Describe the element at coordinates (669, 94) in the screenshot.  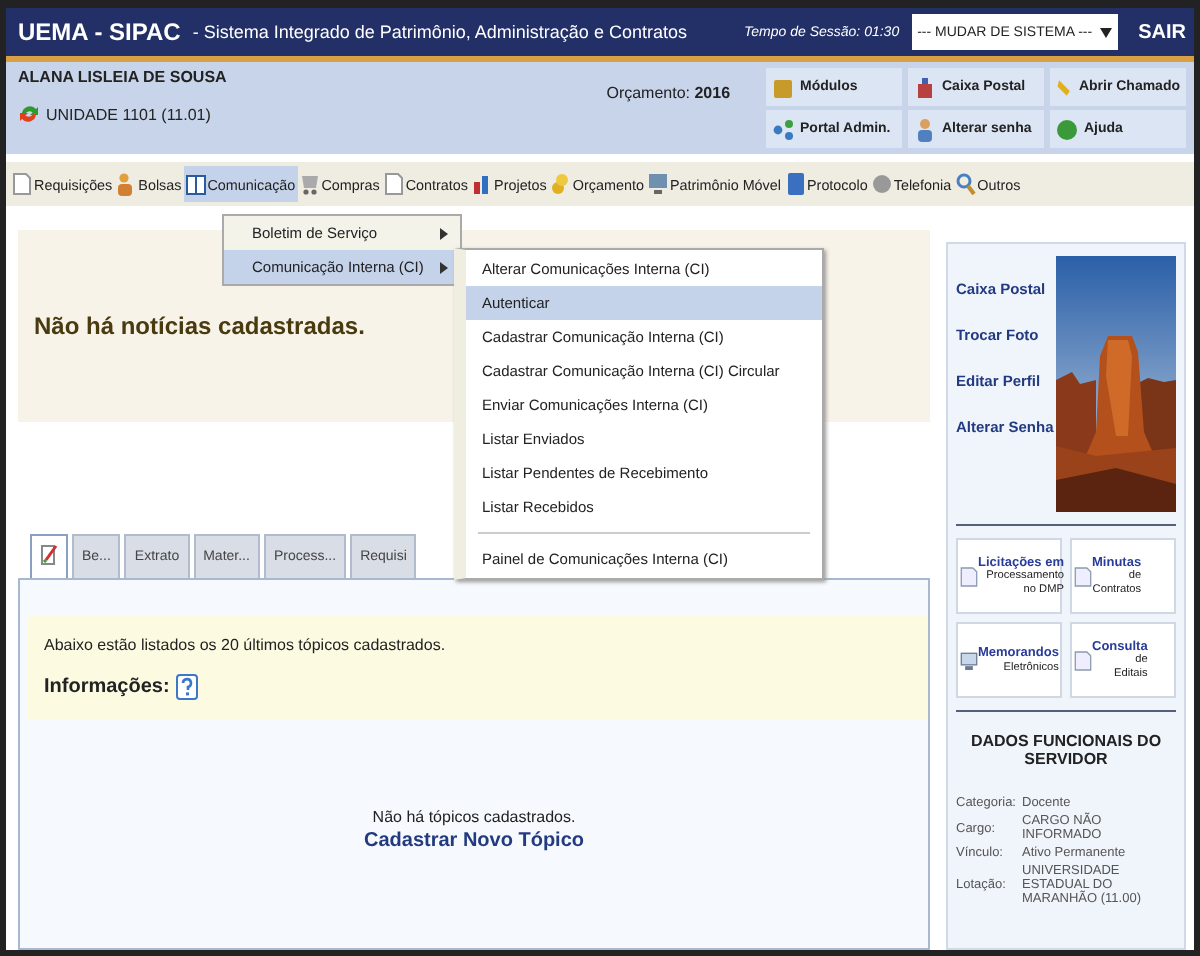
I see `budget-year: Orçamento: 2016` at that location.